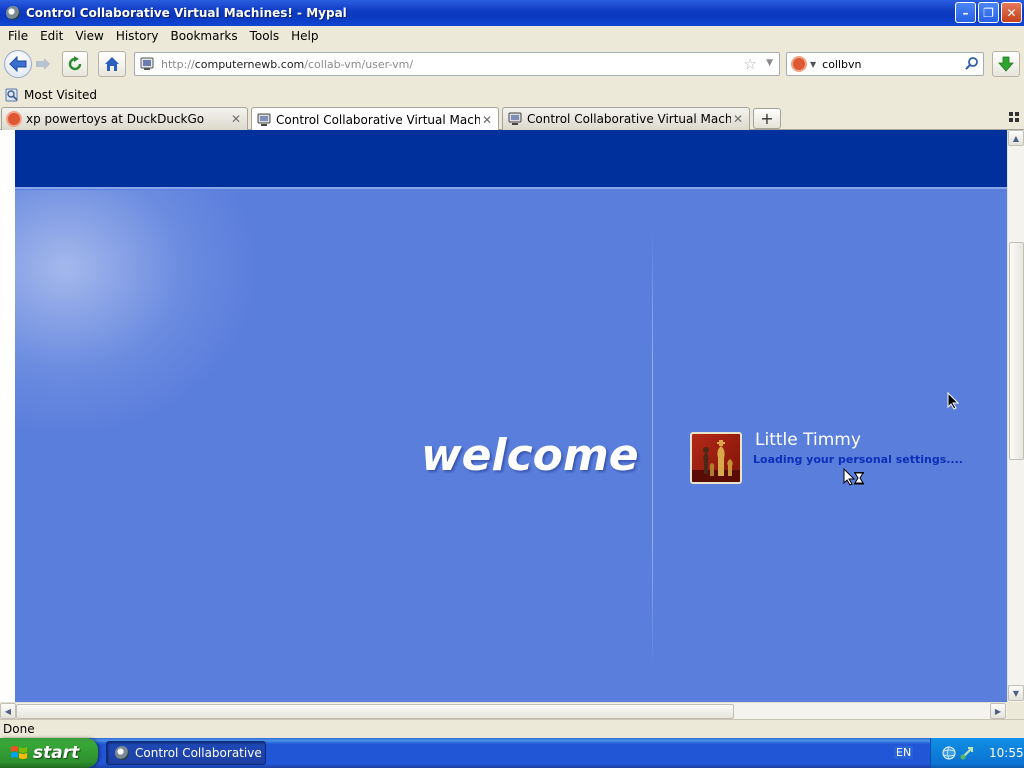  Describe the element at coordinates (18, 36) in the screenshot. I see `menu-file: File` at that location.